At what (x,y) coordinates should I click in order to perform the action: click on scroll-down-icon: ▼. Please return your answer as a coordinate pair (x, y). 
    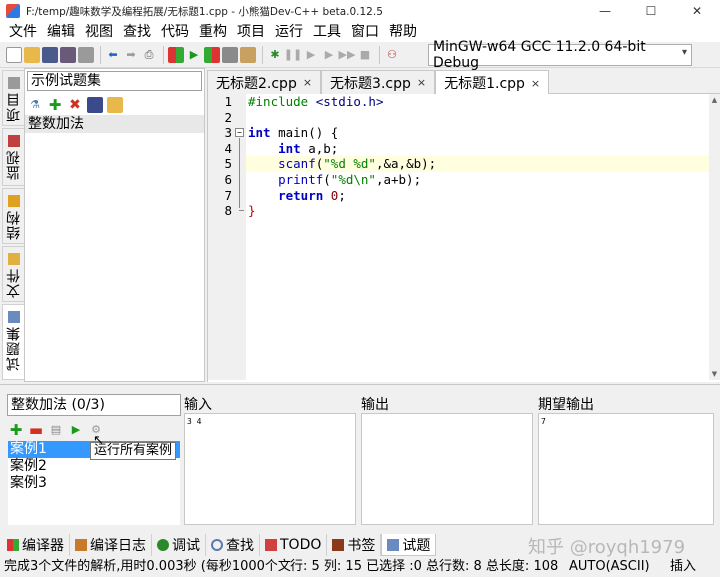
    Looking at the image, I should click on (714, 374).